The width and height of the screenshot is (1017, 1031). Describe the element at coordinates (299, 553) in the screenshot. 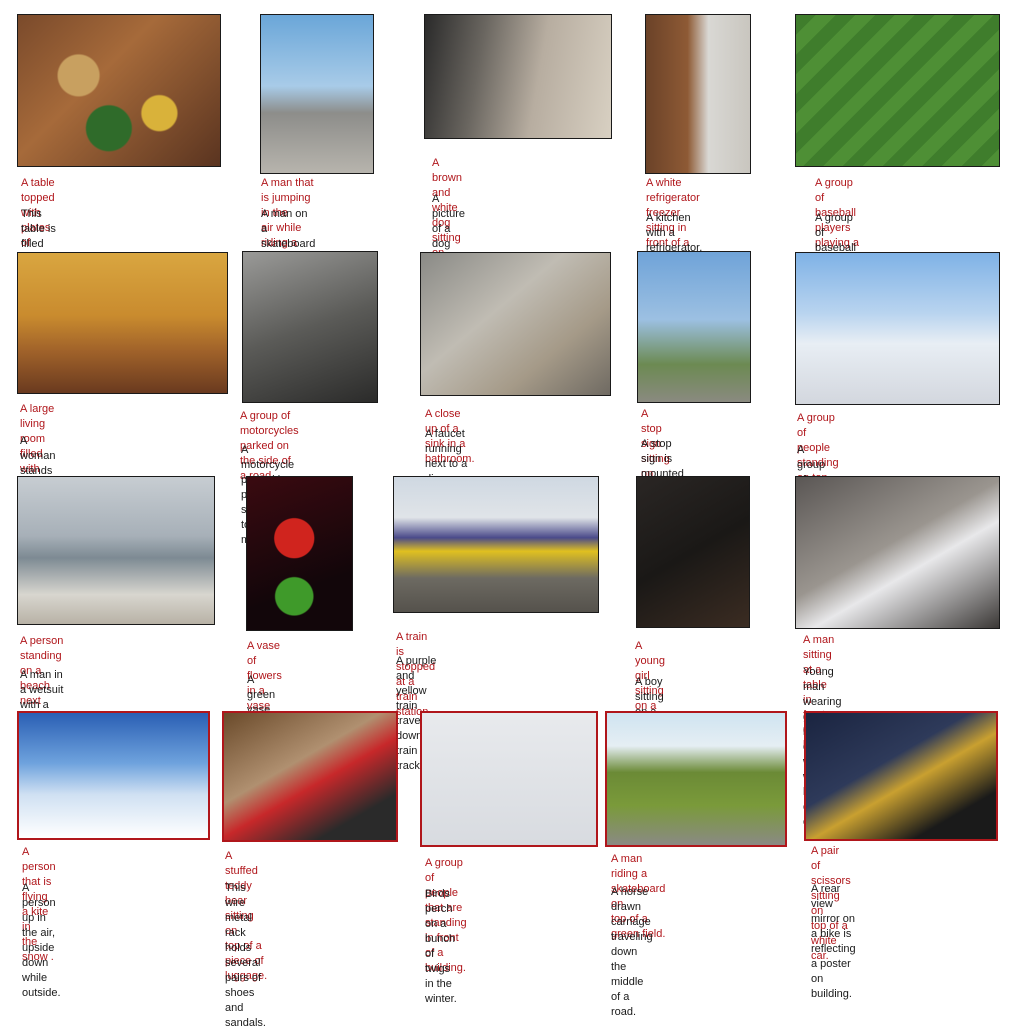

I see `photo-vase-flowers` at that location.